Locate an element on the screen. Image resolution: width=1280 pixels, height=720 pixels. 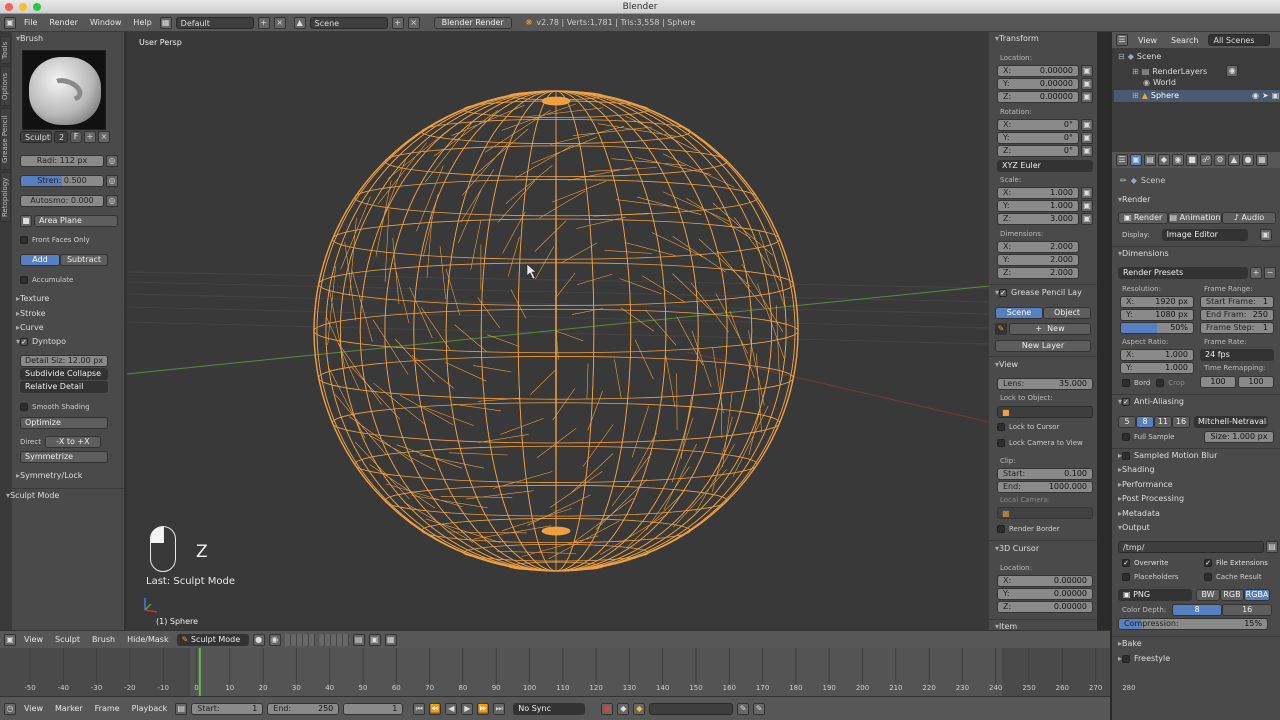
jump-keyframe-back-icon: ⏪ is located at coordinates (435, 708).